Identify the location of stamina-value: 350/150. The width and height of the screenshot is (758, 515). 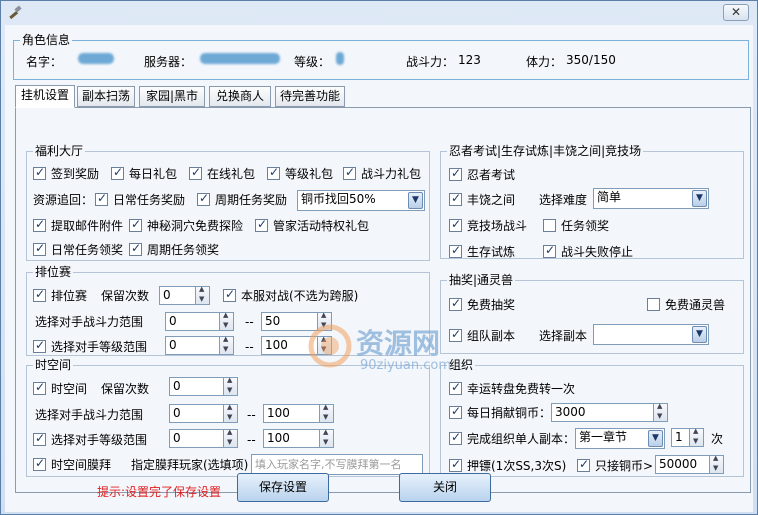
(591, 60).